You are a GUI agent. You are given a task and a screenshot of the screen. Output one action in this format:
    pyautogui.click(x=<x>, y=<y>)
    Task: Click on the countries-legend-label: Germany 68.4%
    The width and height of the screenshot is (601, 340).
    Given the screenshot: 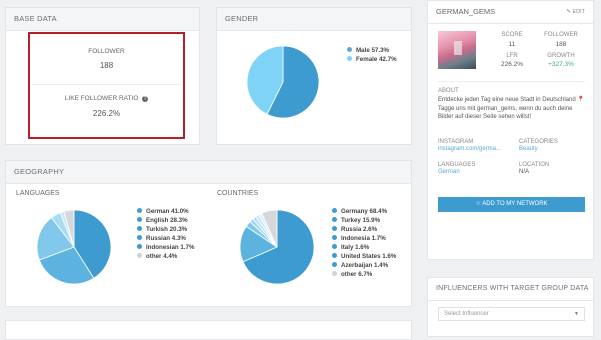 What is the action you would take?
    pyautogui.click(x=364, y=211)
    